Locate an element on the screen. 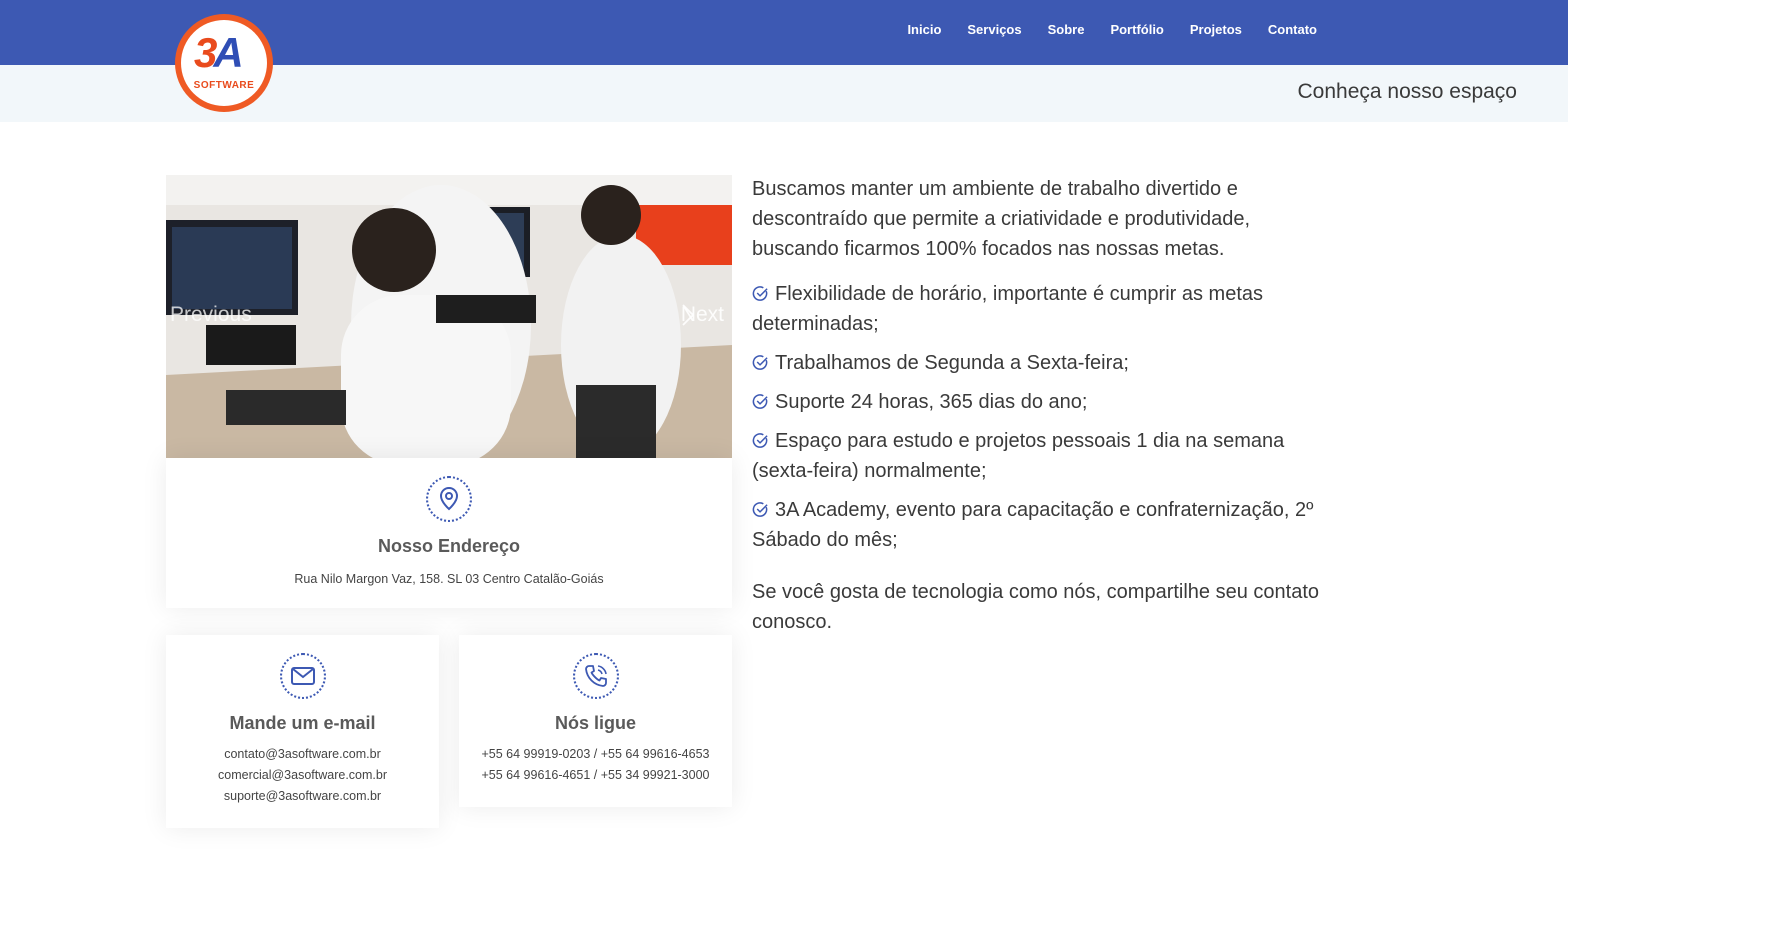  envelope-icon is located at coordinates (302, 676).